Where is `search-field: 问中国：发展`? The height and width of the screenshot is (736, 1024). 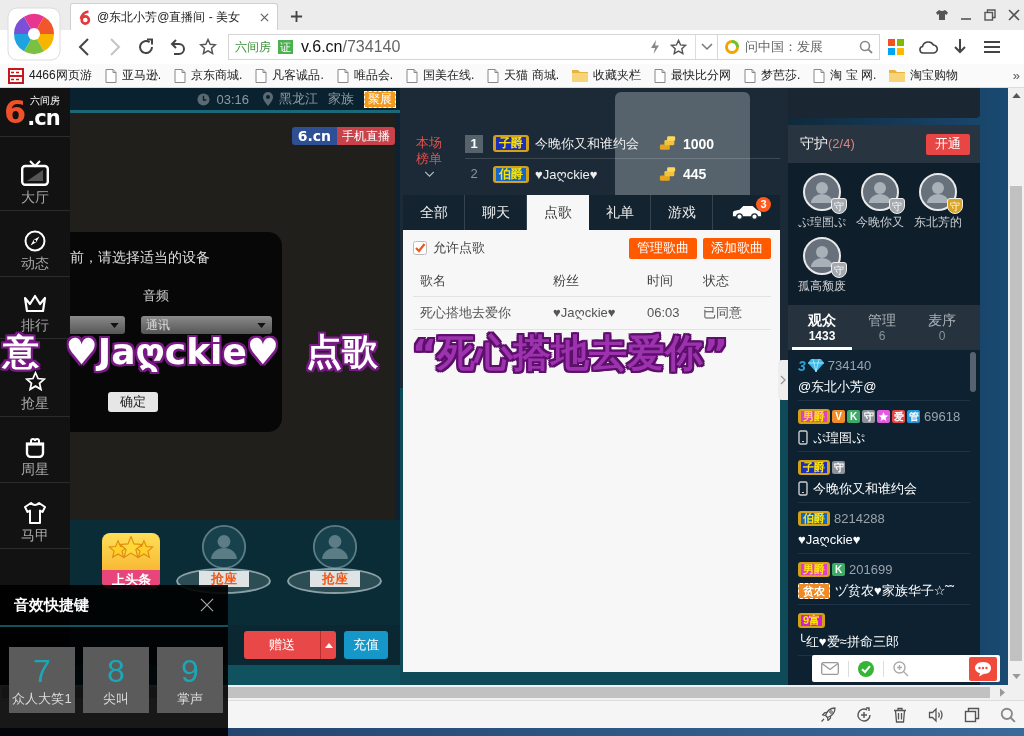
search-field: 问中国：发展 is located at coordinates (799, 47).